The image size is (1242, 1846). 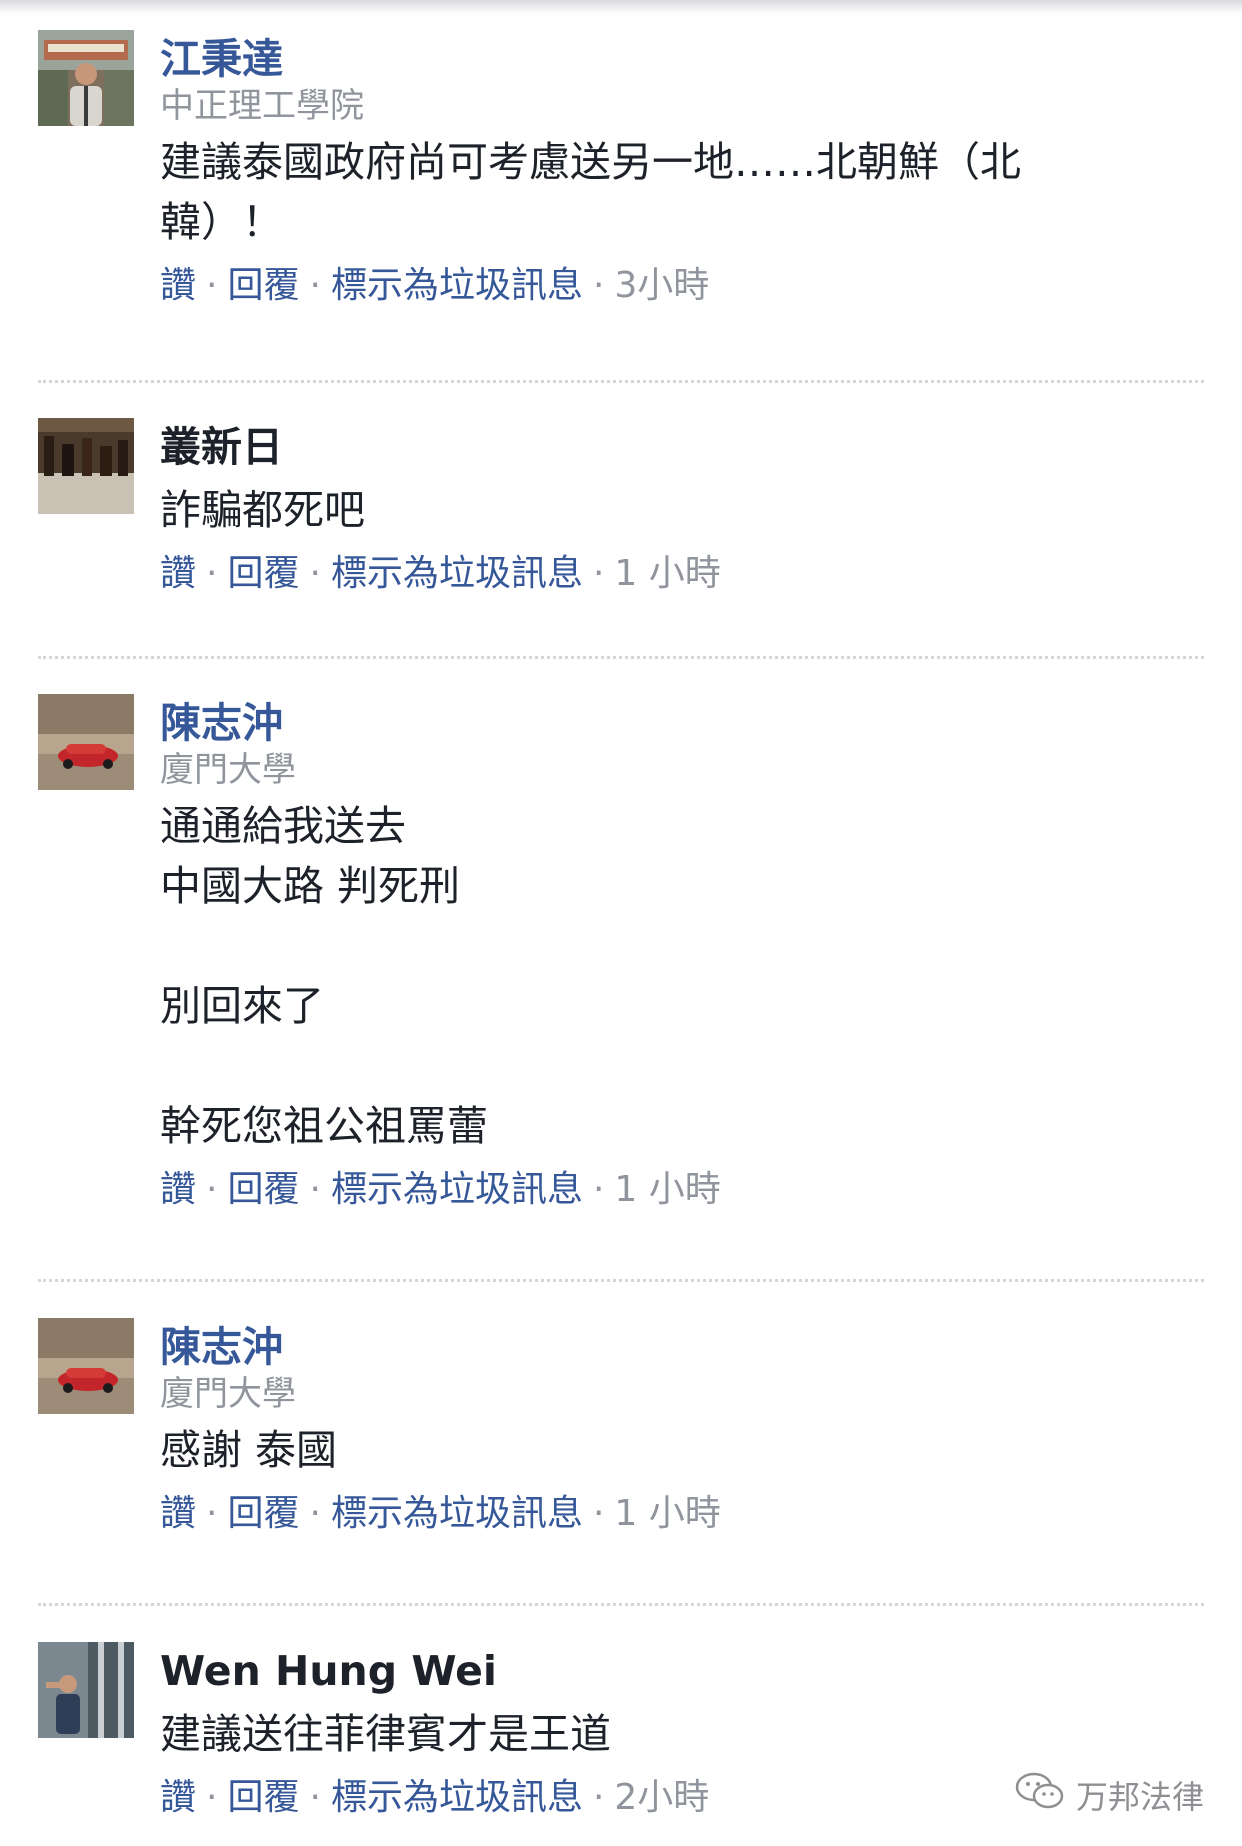 I want to click on watermark: 万邦法律, so click(x=1109, y=1795).